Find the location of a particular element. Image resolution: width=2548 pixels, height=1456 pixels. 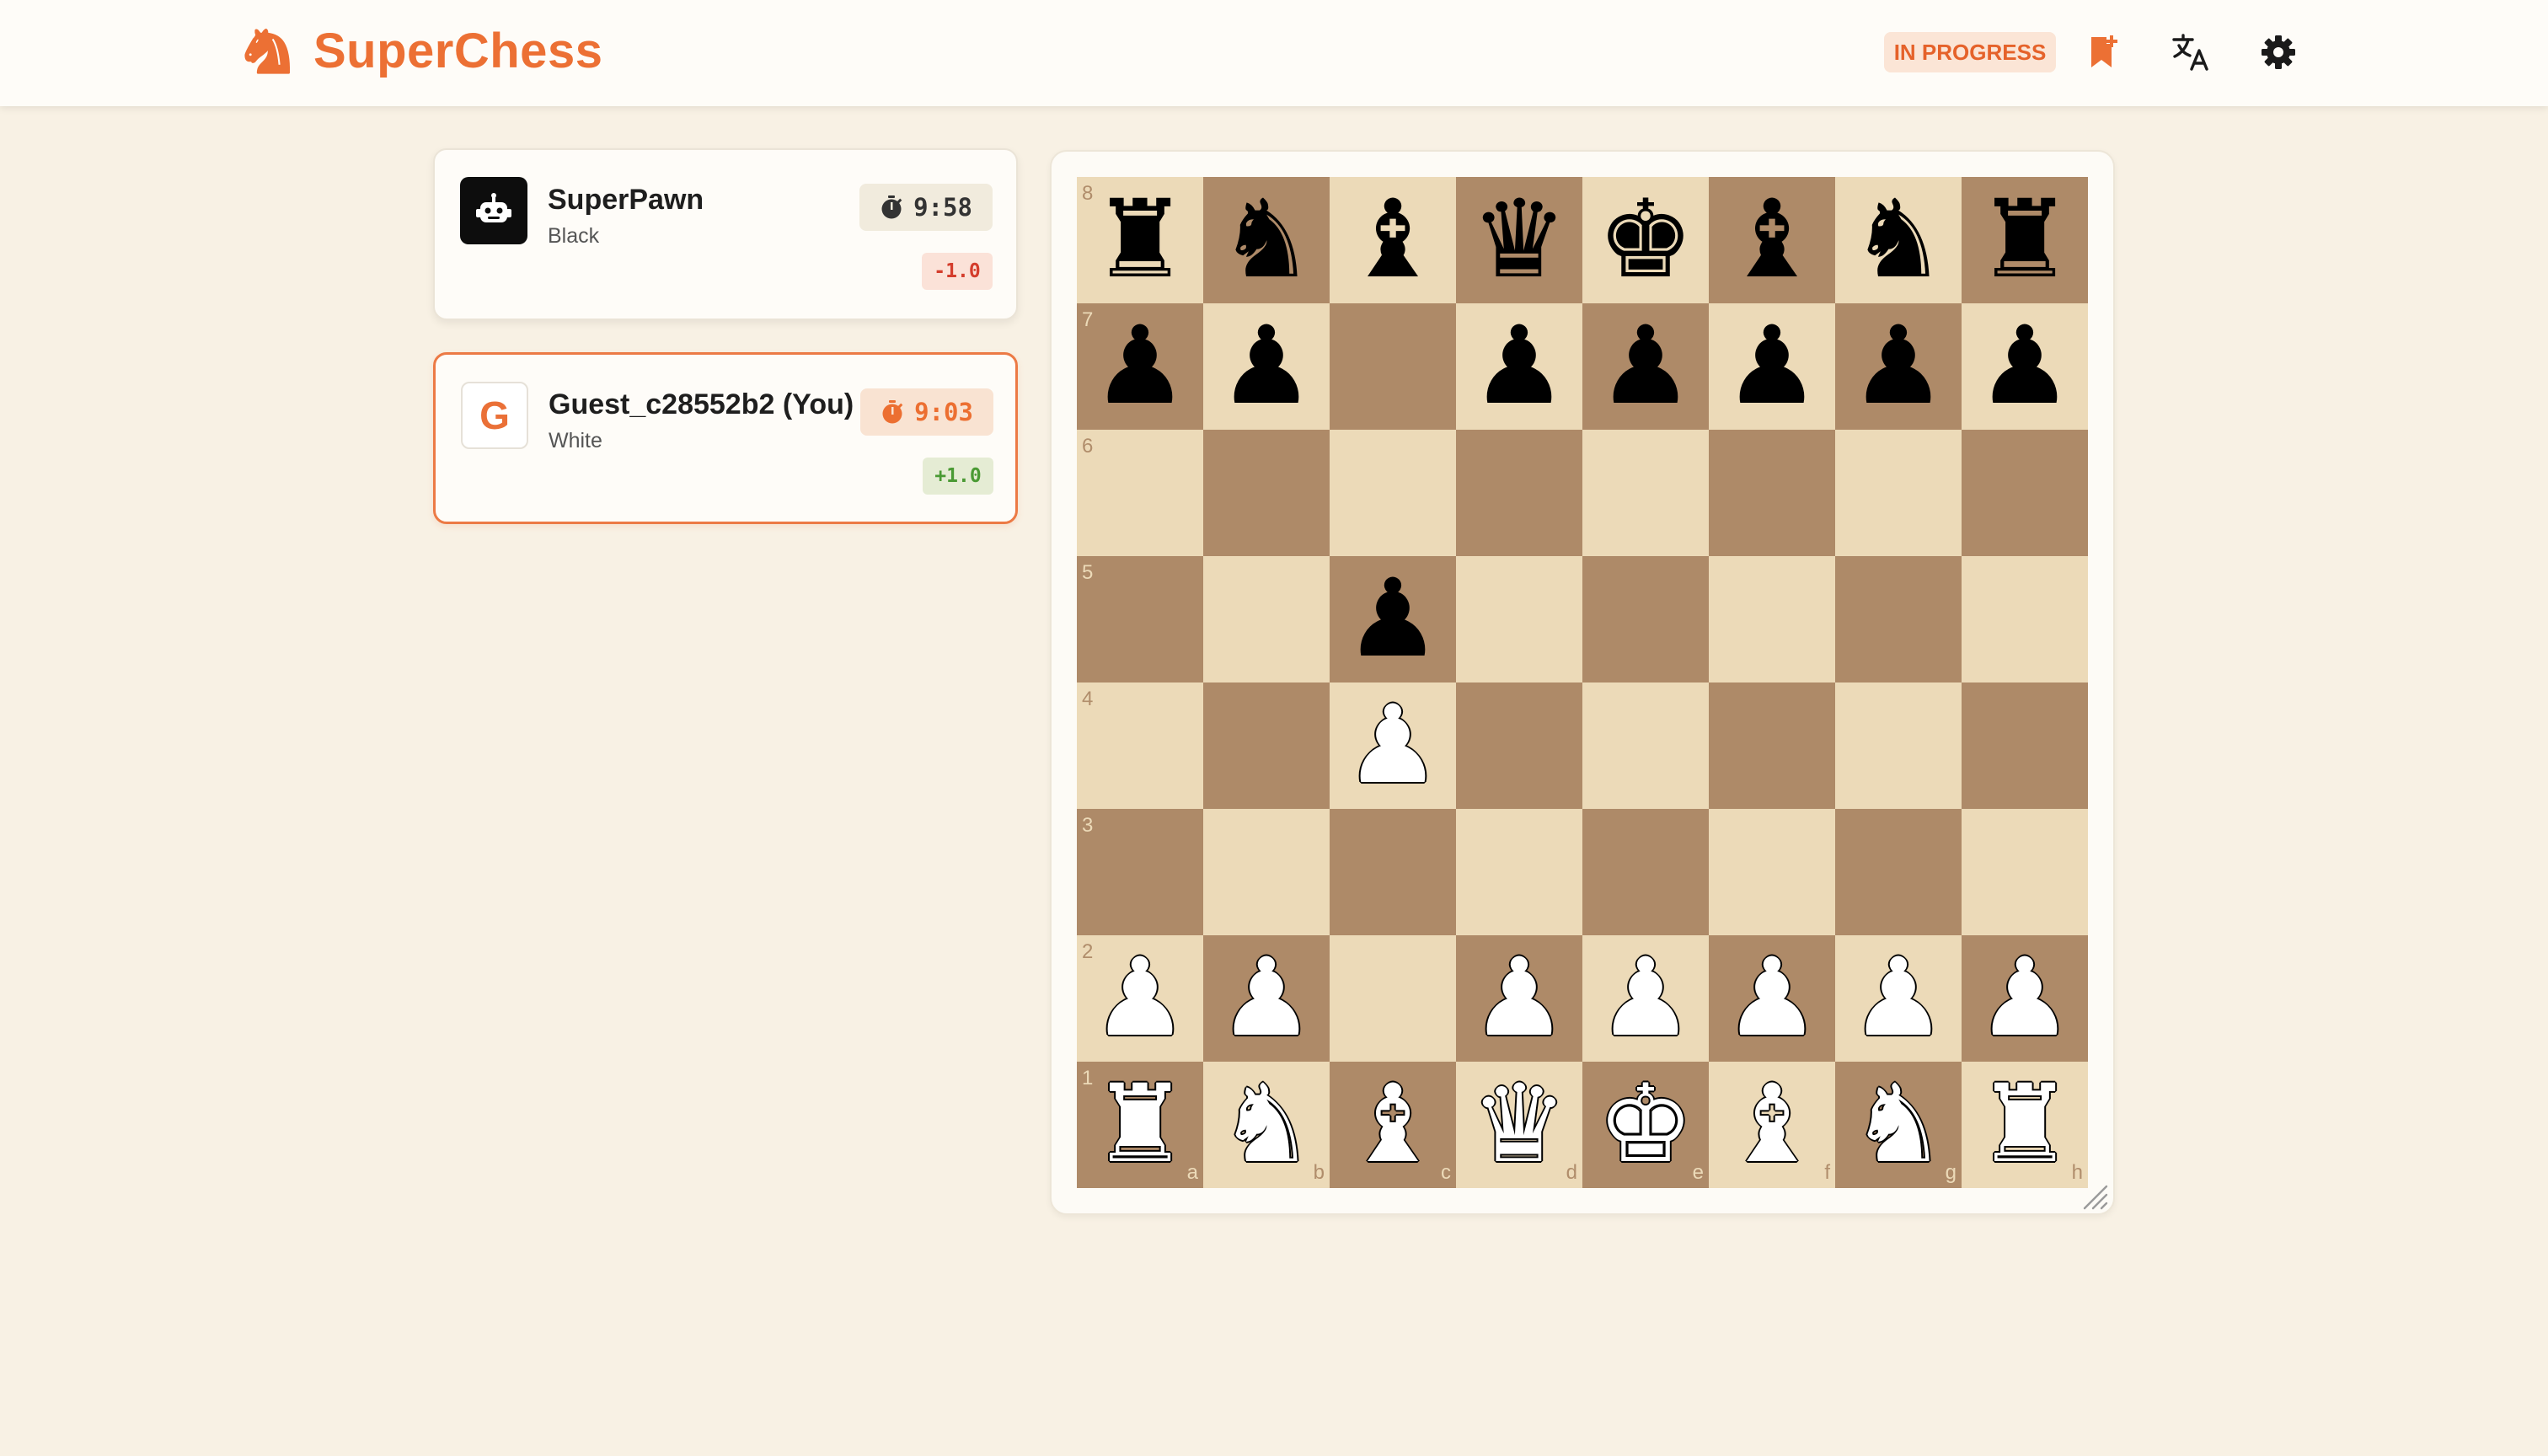

square-e7: ♟ is located at coordinates (1645, 366).